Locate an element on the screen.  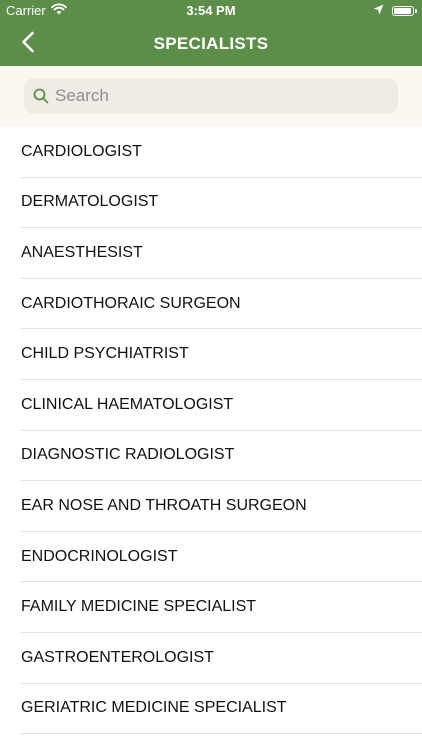
list-item-label: GERIATRIC MEDICINE SPECIALIST is located at coordinates (154, 708).